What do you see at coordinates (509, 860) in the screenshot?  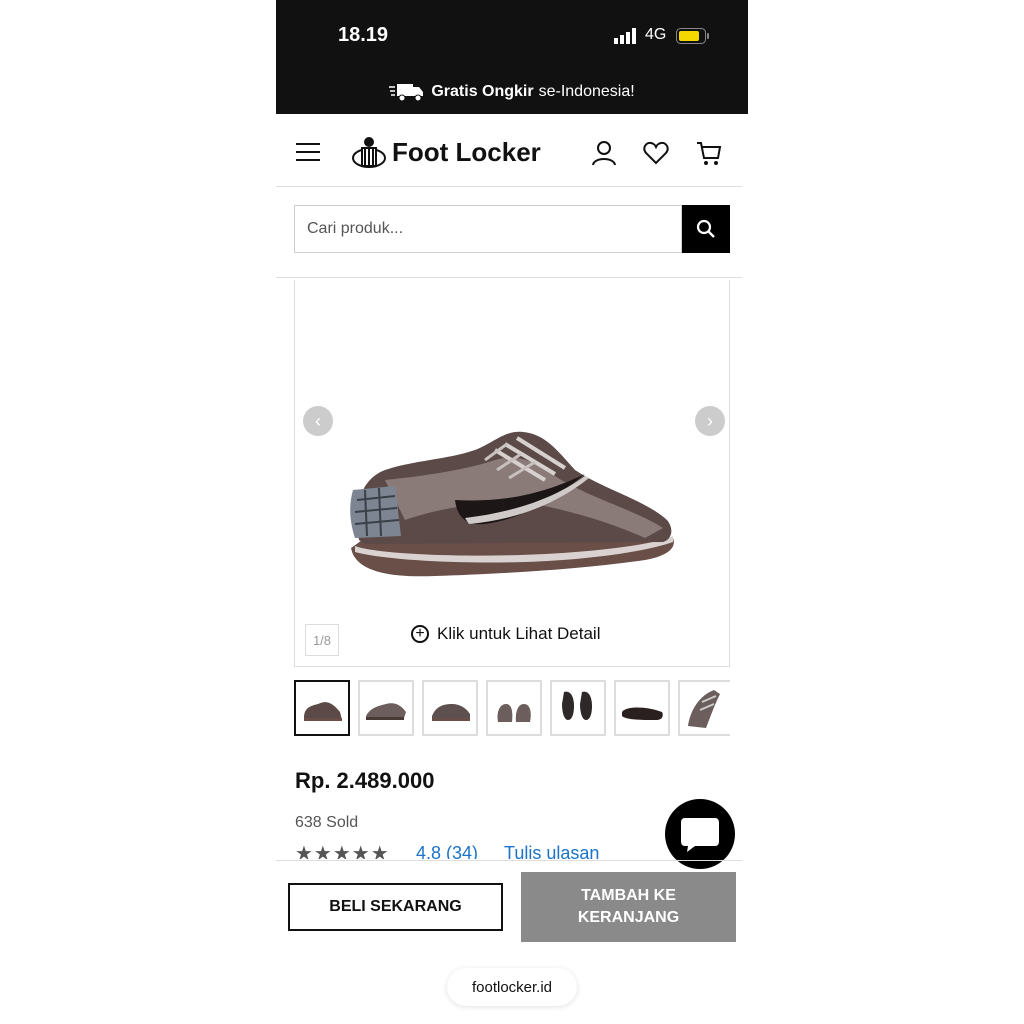 I see `action-bar-divider` at bounding box center [509, 860].